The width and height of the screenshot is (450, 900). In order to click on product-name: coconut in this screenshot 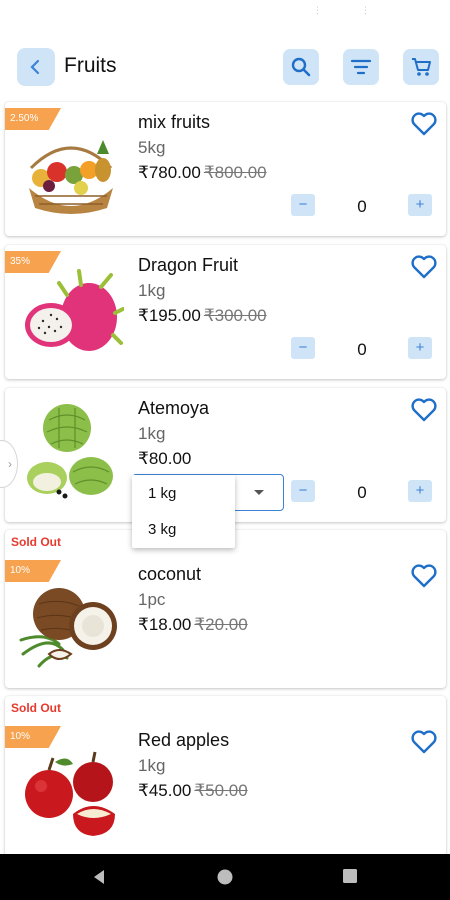, I will do `click(170, 574)`.